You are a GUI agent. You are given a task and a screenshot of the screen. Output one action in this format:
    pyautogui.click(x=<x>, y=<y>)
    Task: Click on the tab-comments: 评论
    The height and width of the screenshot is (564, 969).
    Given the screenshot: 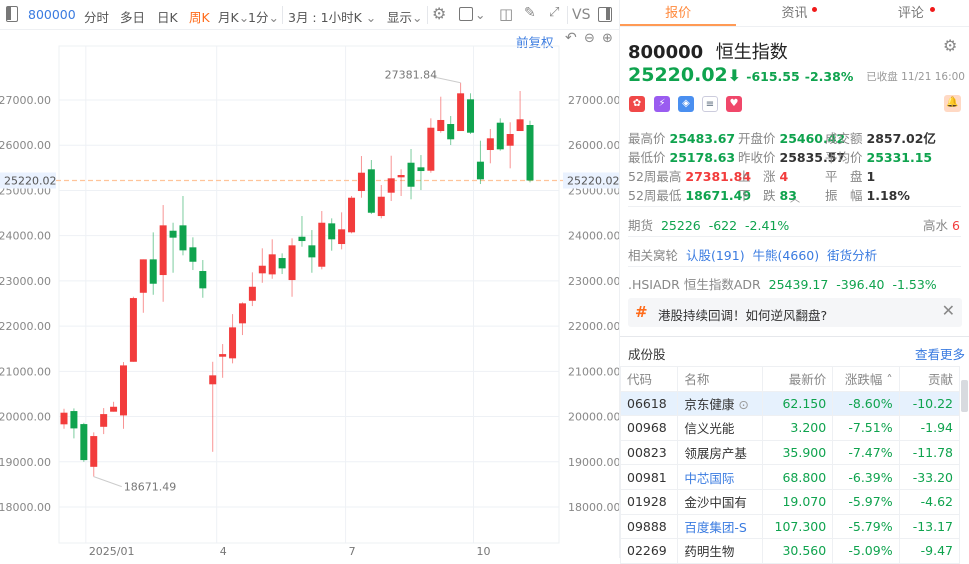 What is the action you would take?
    pyautogui.click(x=911, y=13)
    